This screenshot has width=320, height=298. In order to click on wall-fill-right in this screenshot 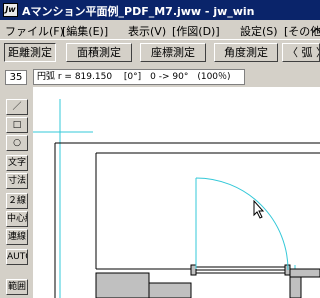, I will do `click(304, 273)`.